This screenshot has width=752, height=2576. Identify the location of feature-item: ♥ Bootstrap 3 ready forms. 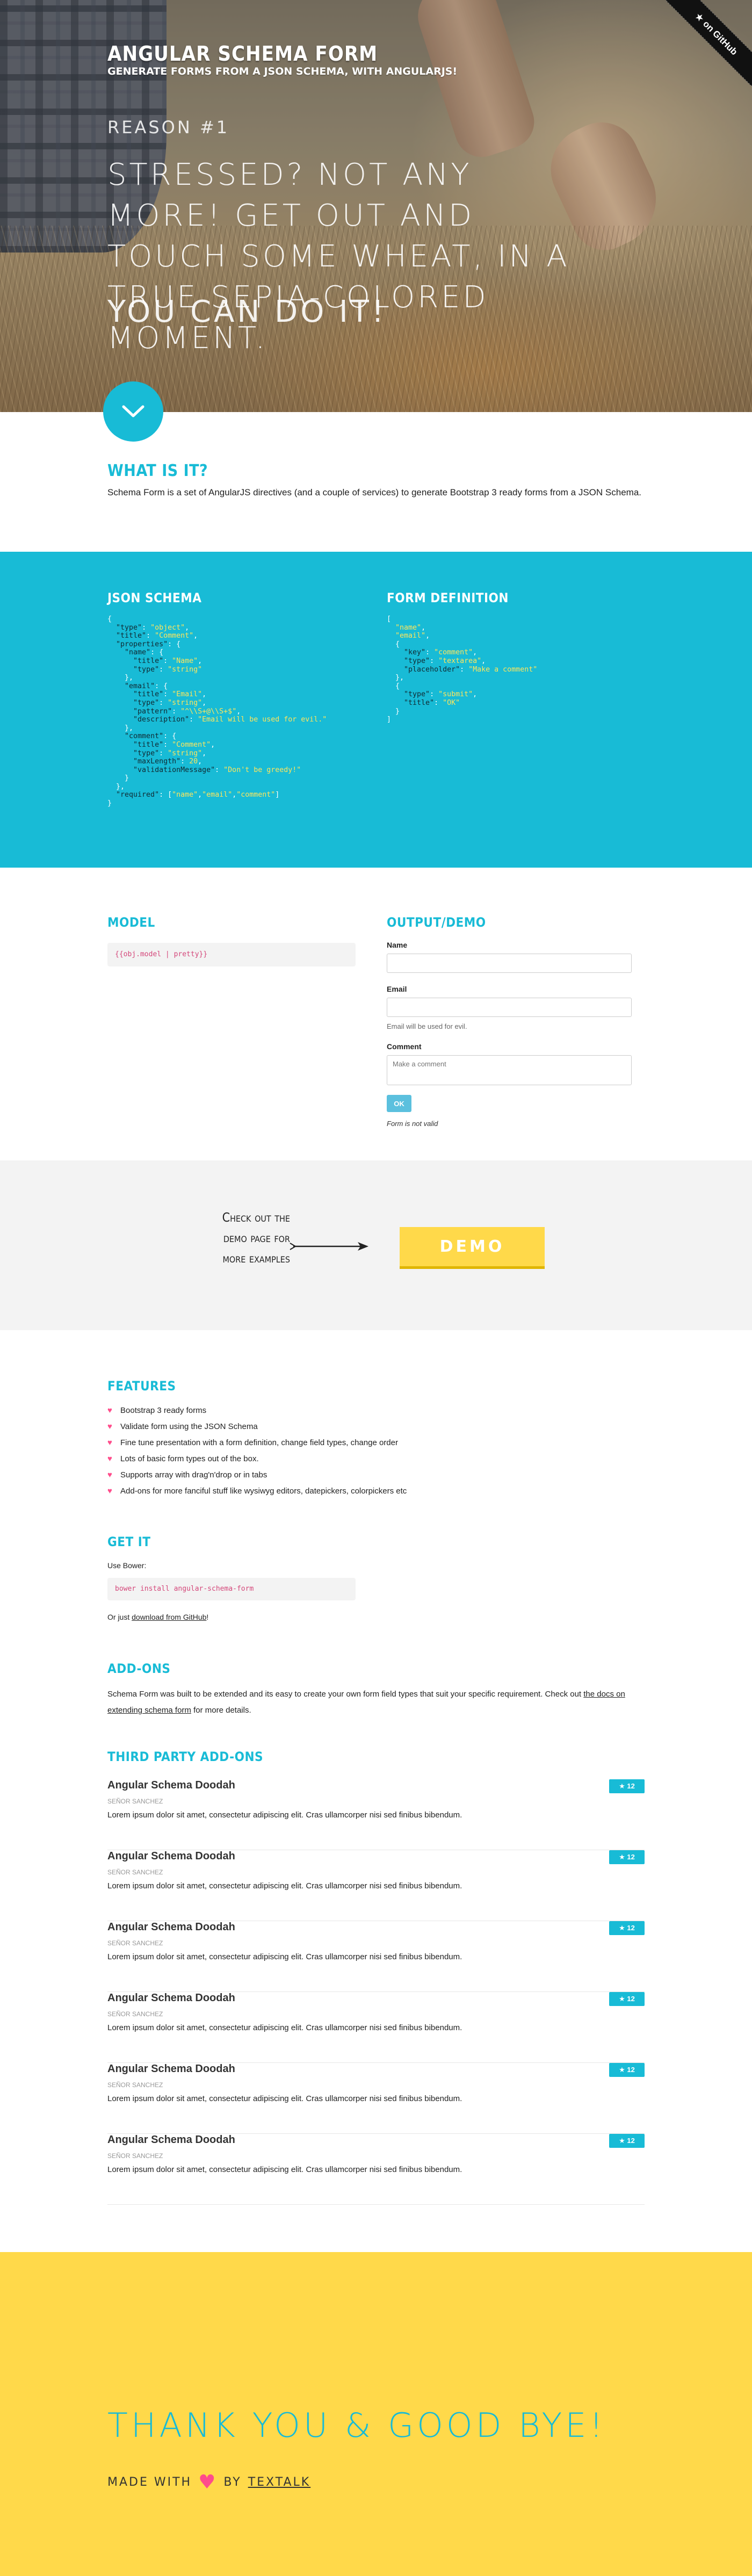
(257, 1411).